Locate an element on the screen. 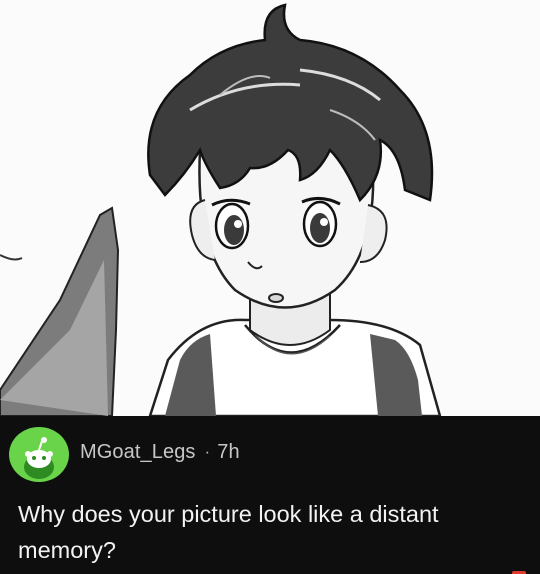 This screenshot has width=540, height=574. user-avatar is located at coordinates (39, 454).